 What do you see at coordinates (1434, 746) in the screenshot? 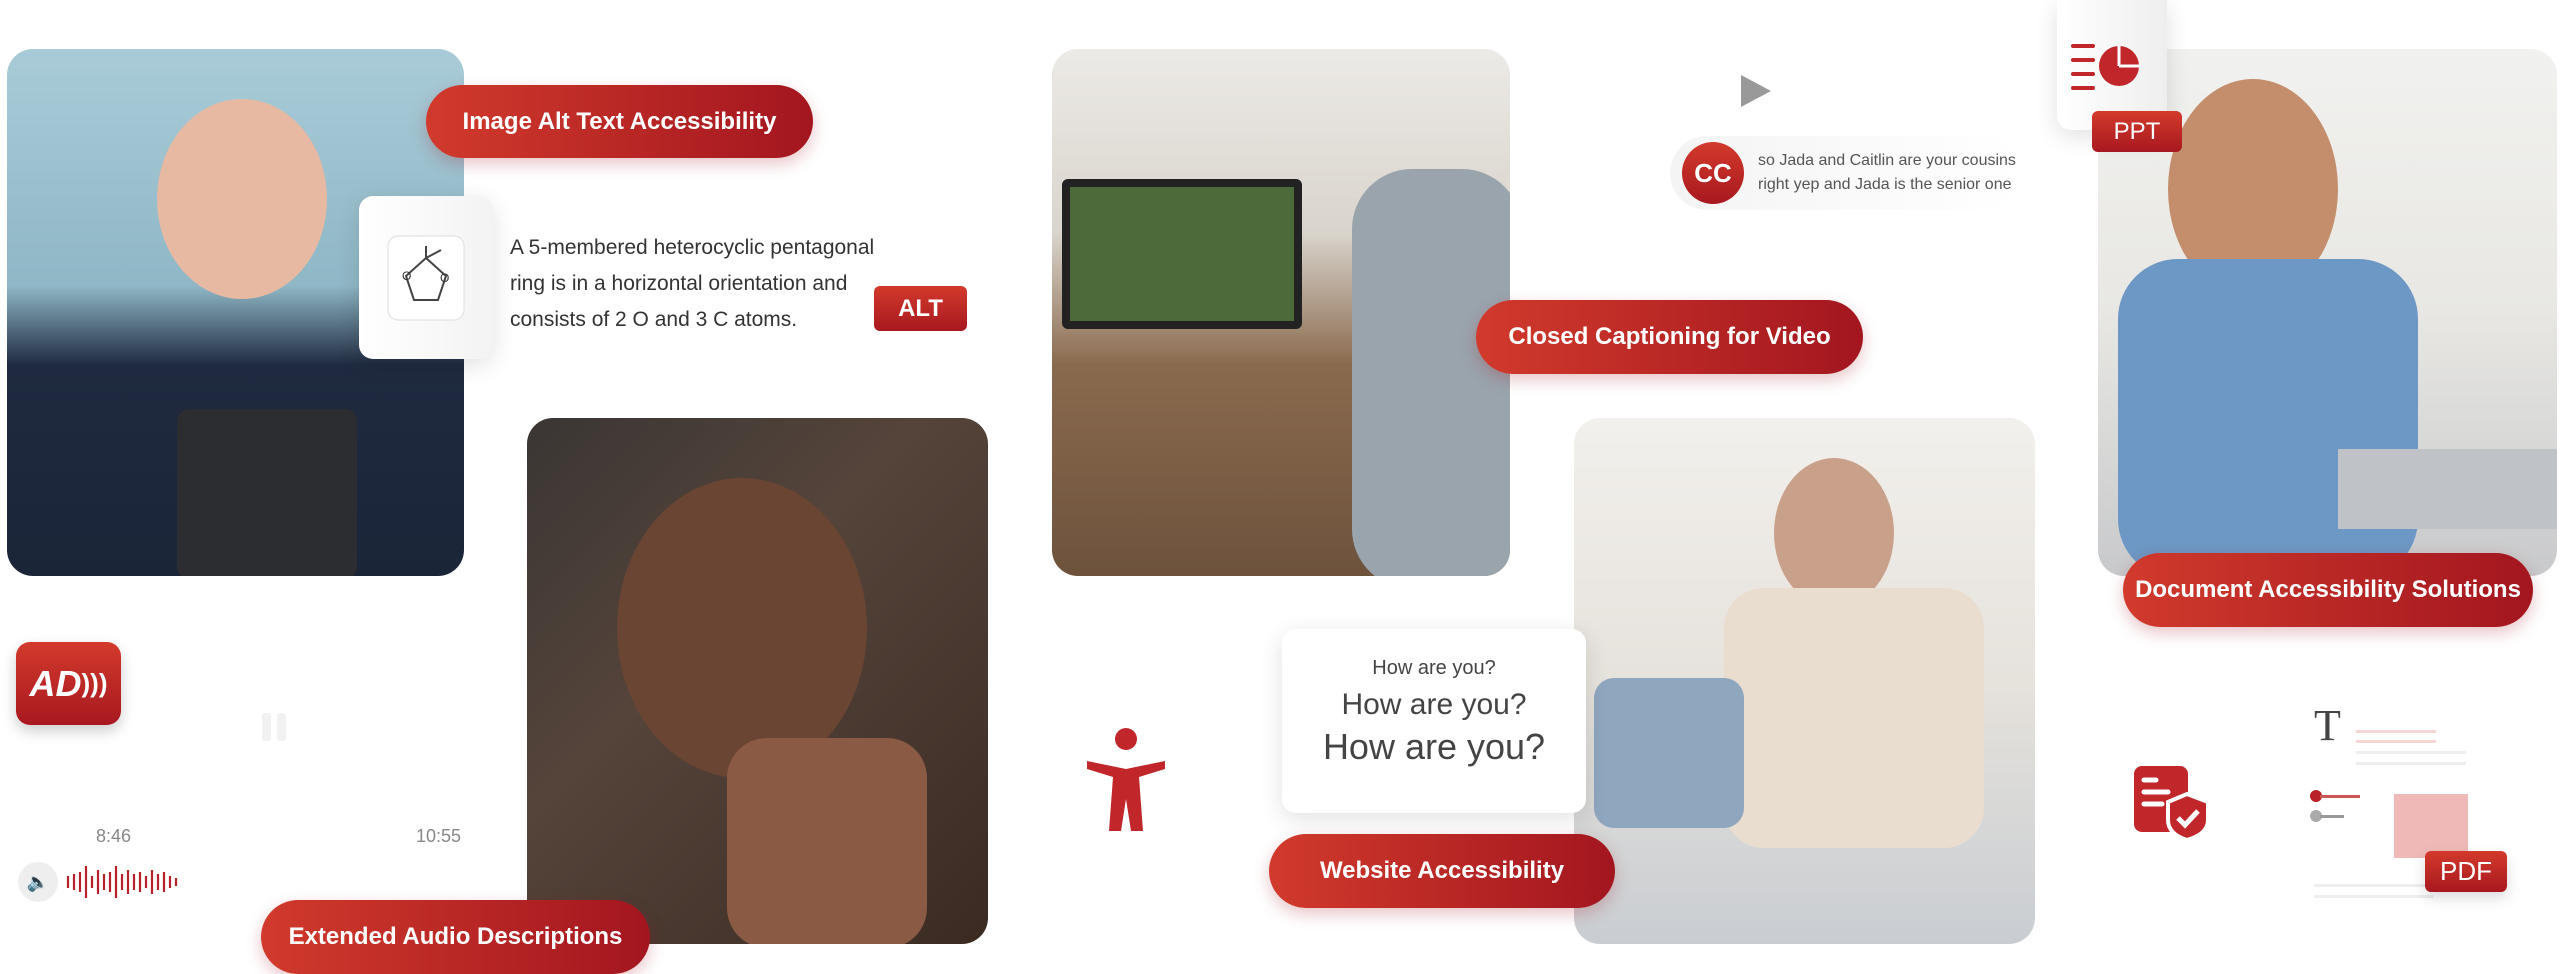
I see `text-large: How are you?` at bounding box center [1434, 746].